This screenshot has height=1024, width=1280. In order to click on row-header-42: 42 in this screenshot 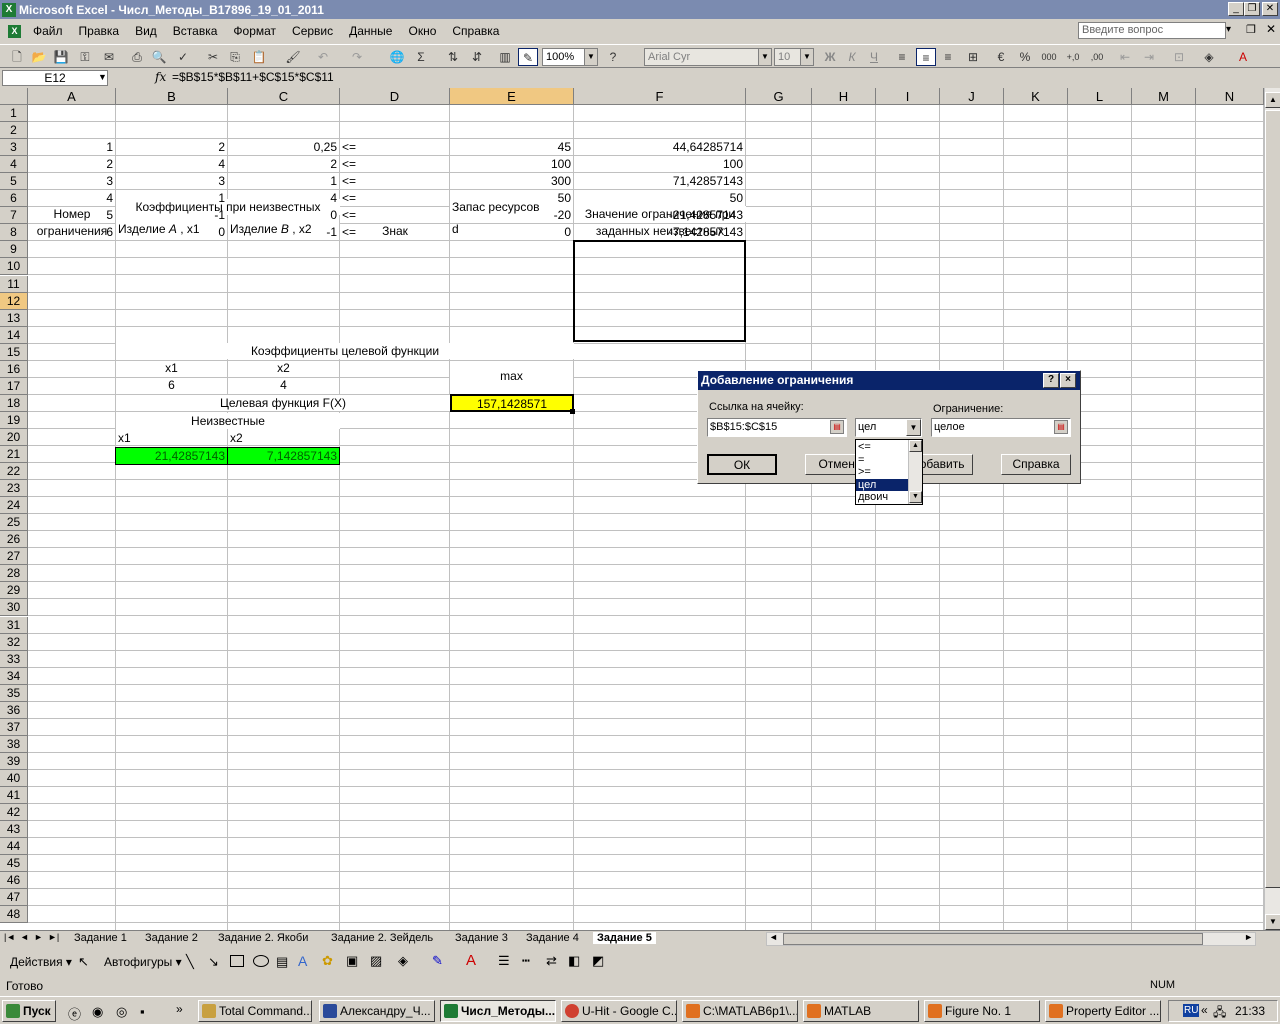, I will do `click(14, 813)`.